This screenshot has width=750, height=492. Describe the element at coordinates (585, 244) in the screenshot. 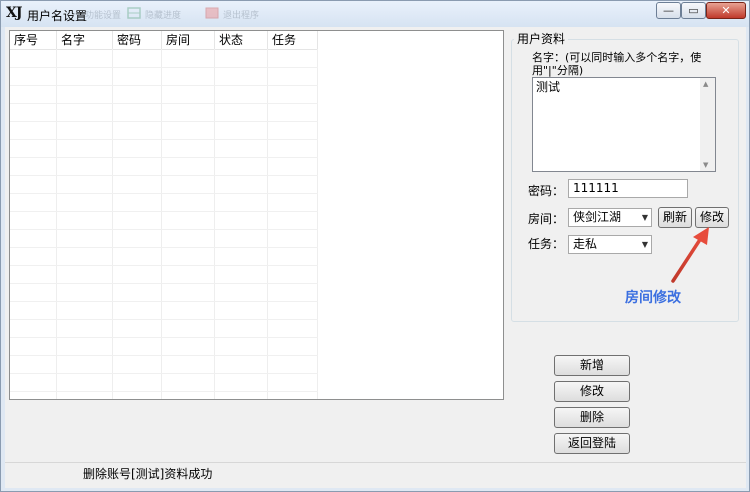

I see `task-select-value: 走私` at that location.